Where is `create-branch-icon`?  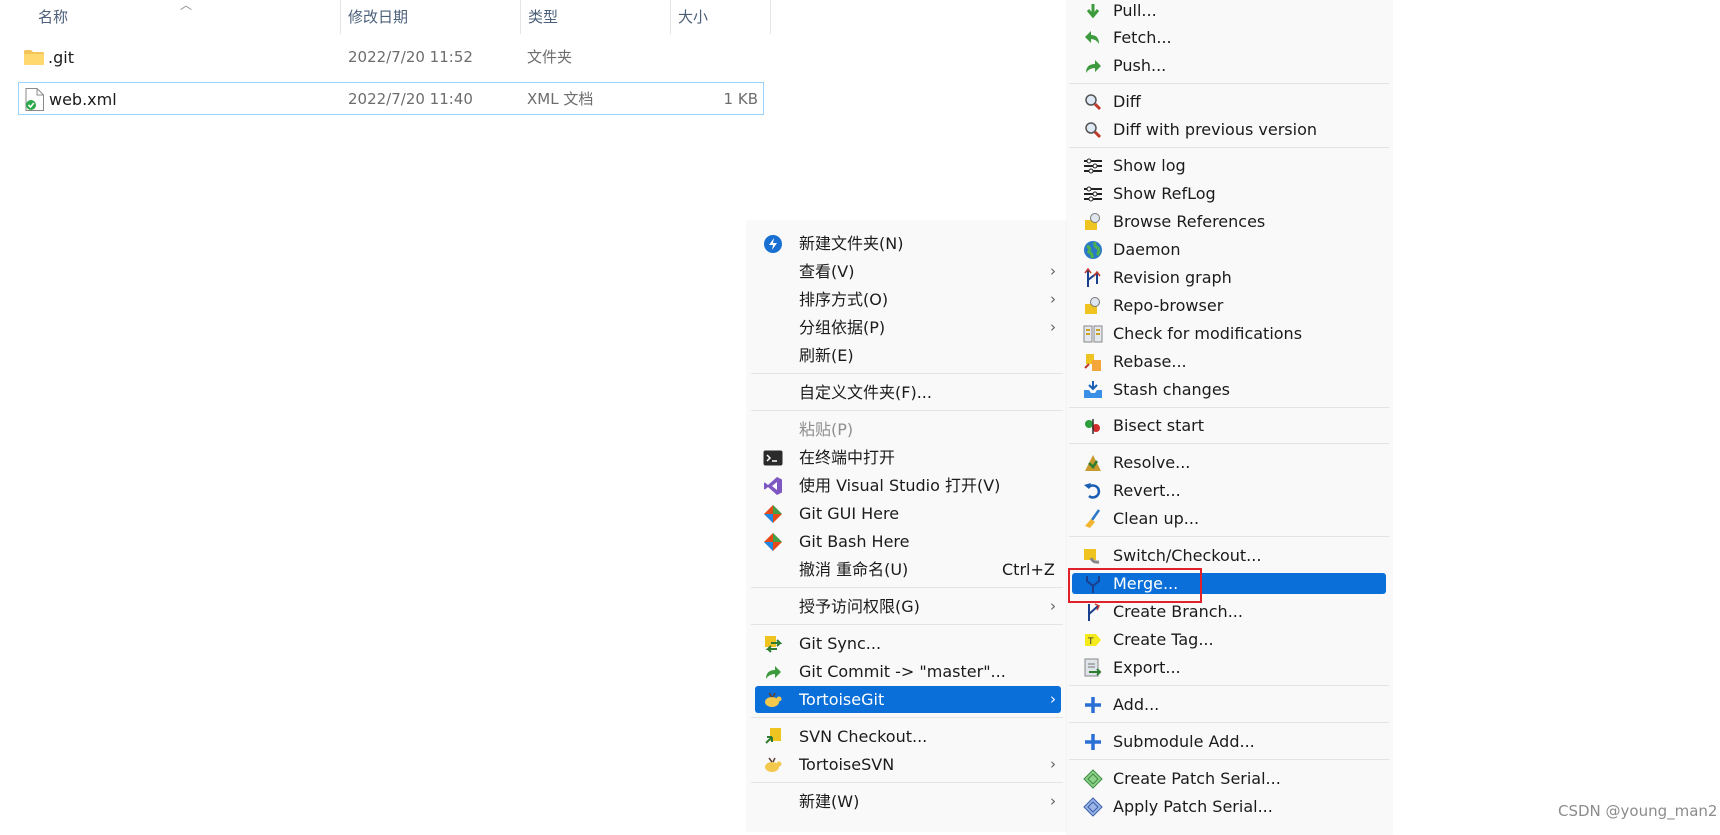 create-branch-icon is located at coordinates (1094, 612).